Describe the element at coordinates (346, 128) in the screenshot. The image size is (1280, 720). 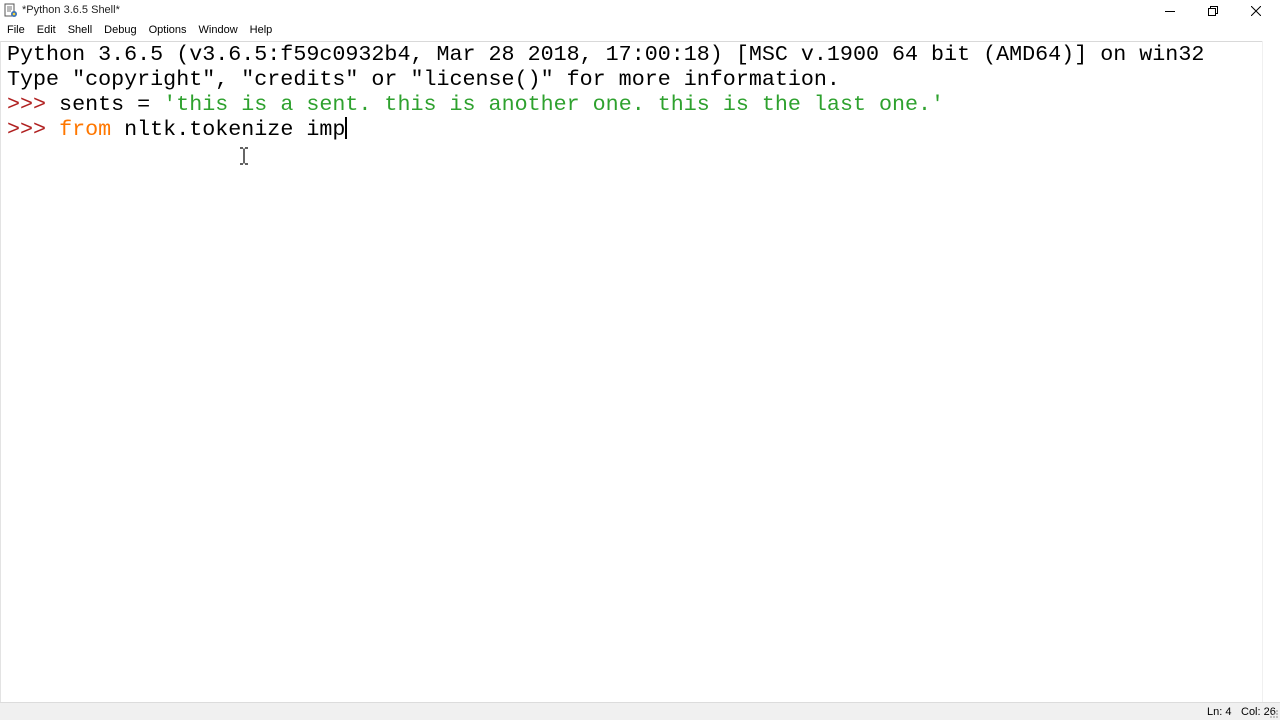
I see `text-cursor` at that location.